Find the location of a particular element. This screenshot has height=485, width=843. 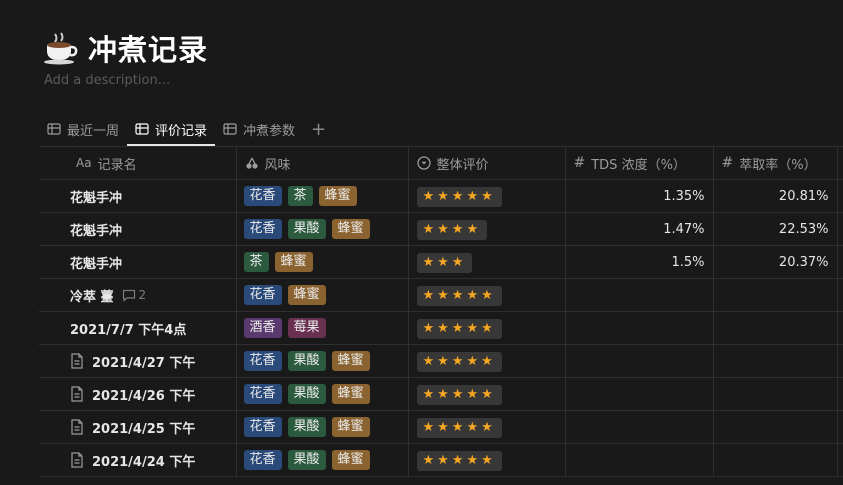

tab-view: 冲煮参数 is located at coordinates (259, 129).